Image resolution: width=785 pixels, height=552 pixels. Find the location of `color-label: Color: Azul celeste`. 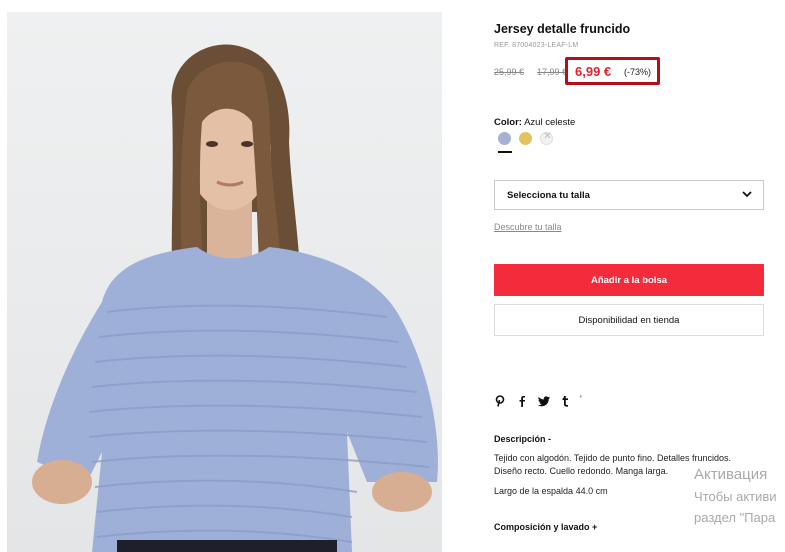

color-label: Color: Azul celeste is located at coordinates (534, 122).